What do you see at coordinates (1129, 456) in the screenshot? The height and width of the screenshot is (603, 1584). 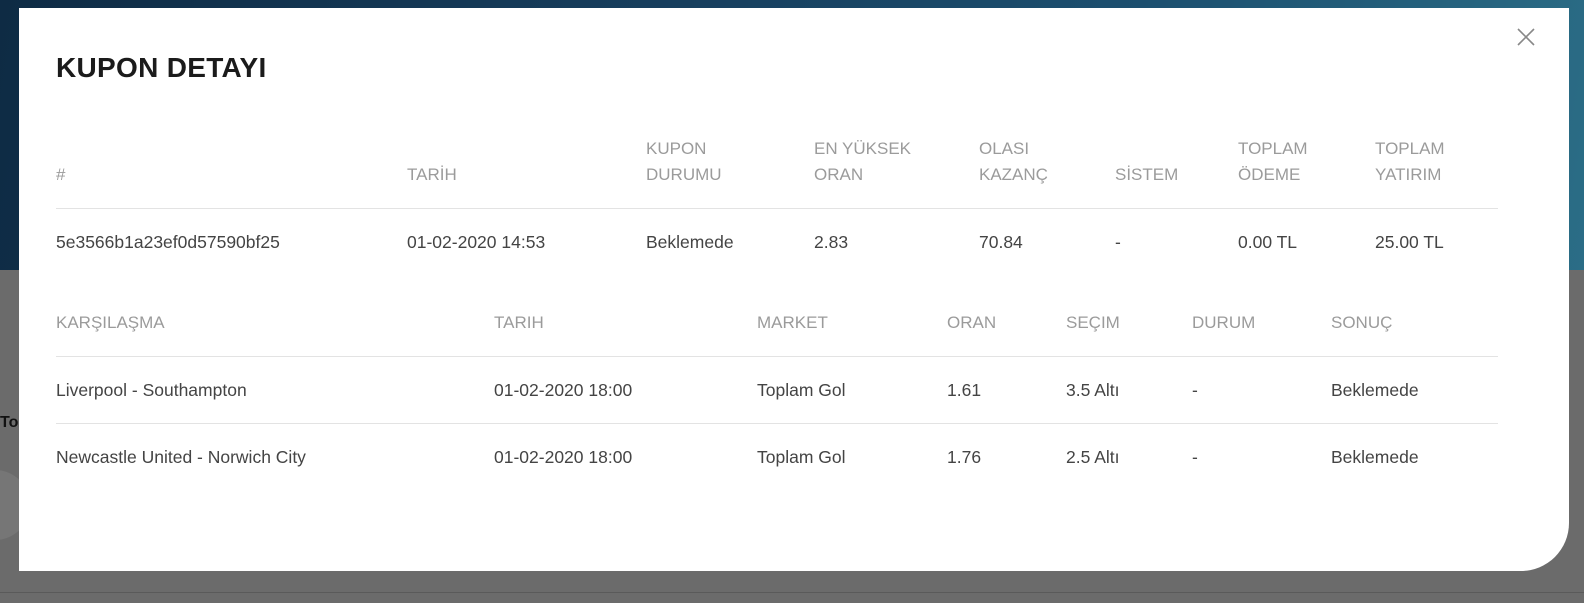 I see `match-selection: 2.5 Altı` at bounding box center [1129, 456].